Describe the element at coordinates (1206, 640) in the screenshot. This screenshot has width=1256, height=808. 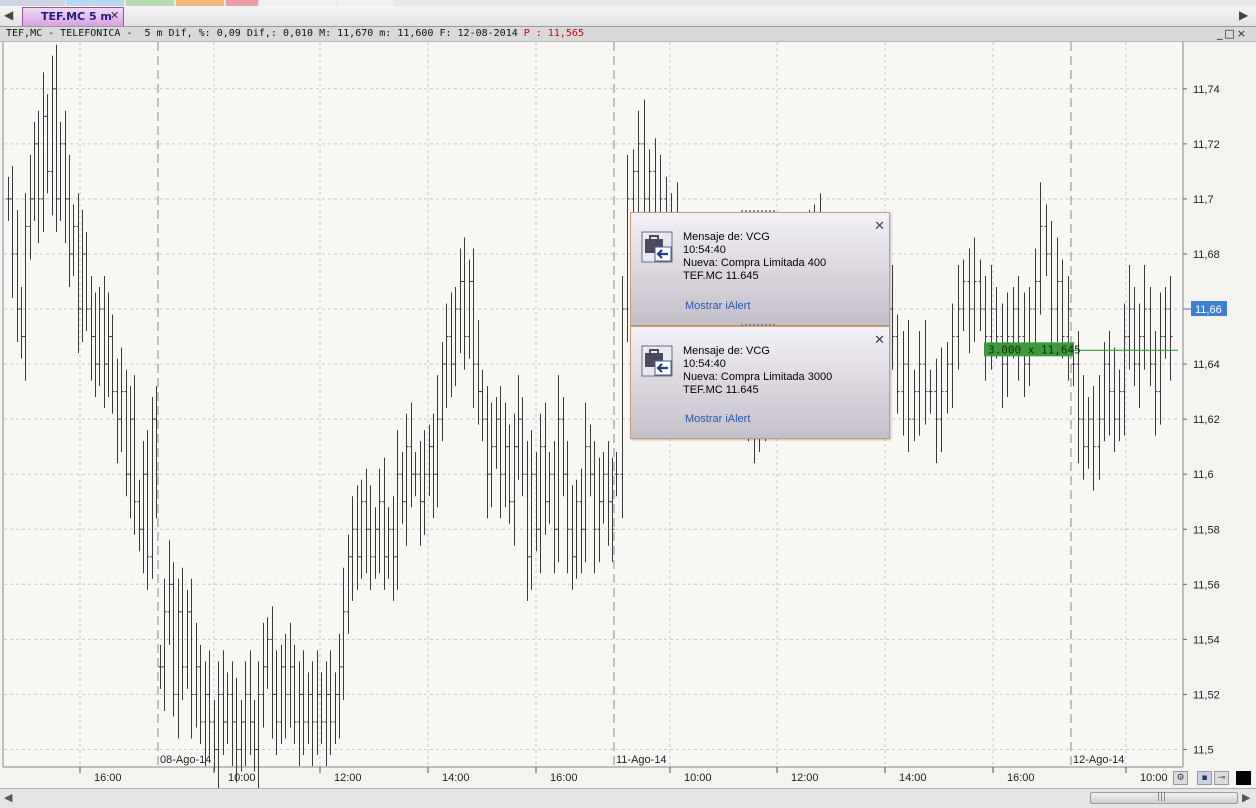
I see `price-tick-label: 11,54` at that location.